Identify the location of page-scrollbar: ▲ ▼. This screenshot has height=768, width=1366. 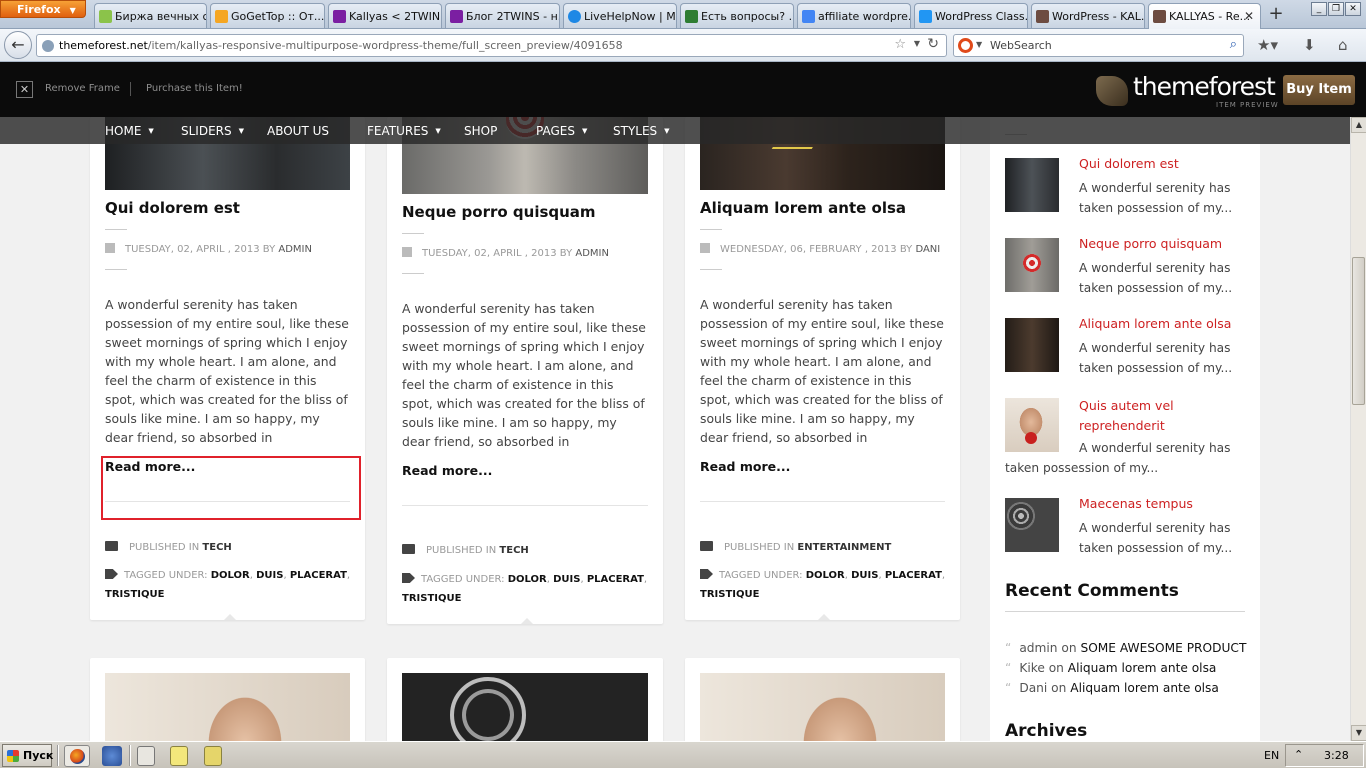
(1358, 429).